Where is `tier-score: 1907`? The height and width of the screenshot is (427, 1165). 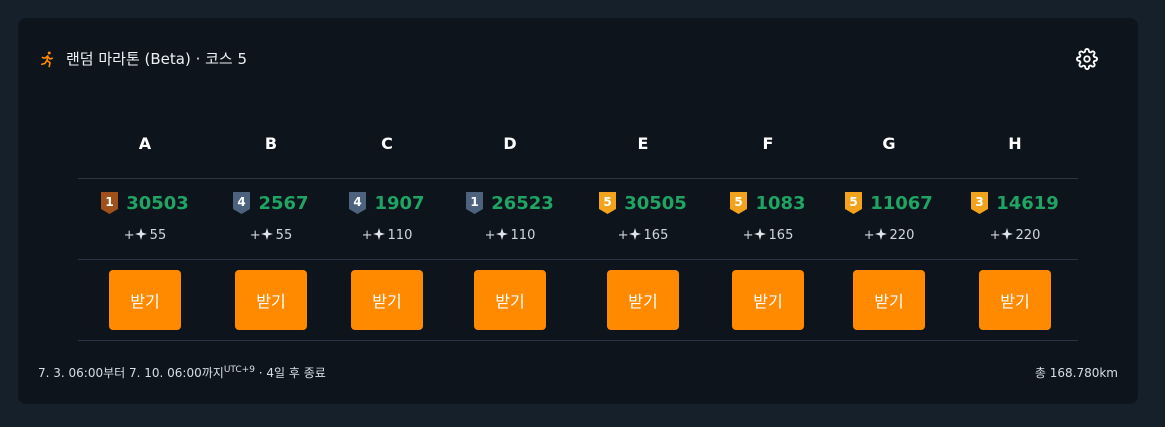 tier-score: 1907 is located at coordinates (399, 203).